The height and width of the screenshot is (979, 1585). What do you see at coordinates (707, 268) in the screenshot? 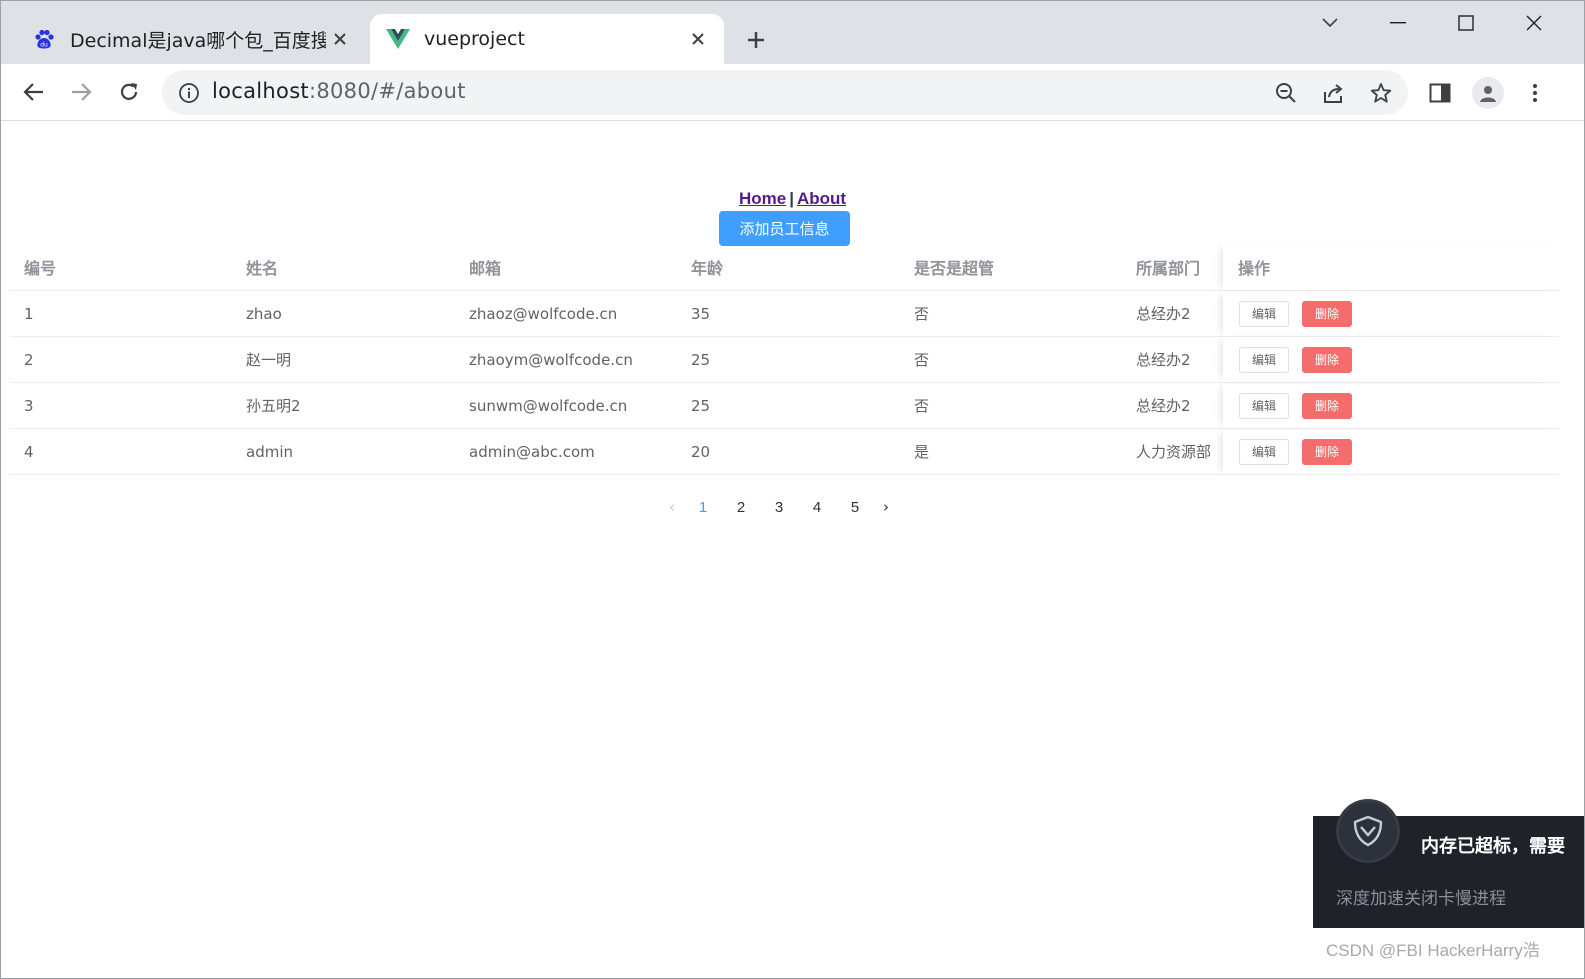
I see `header-age: 年龄` at bounding box center [707, 268].